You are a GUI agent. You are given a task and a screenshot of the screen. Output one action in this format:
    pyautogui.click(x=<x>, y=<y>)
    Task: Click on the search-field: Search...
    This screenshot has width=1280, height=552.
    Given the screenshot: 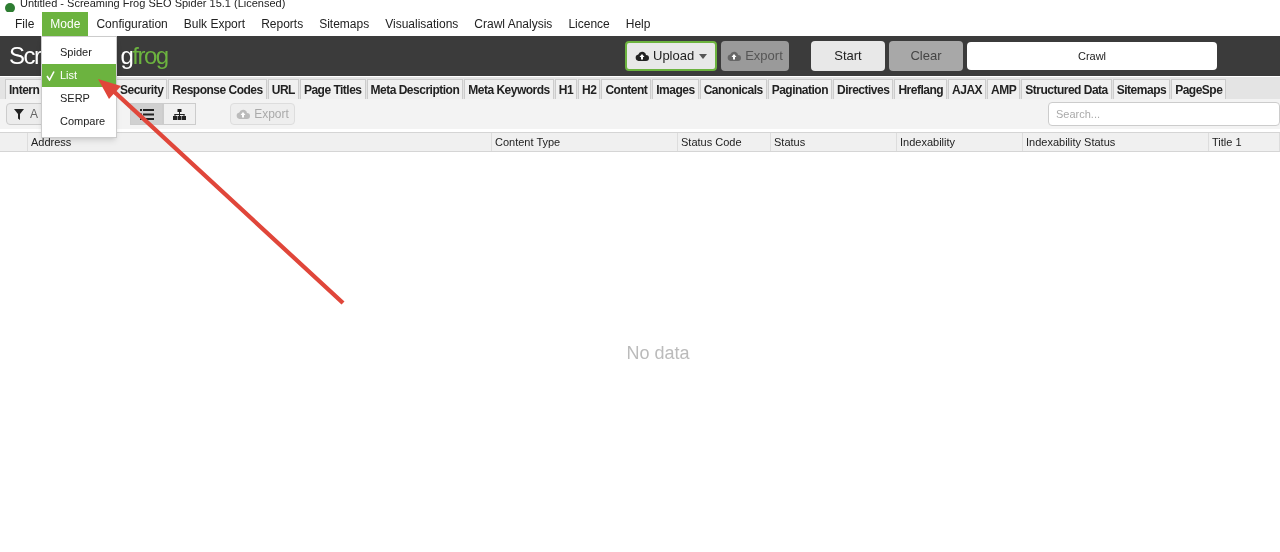 What is the action you would take?
    pyautogui.click(x=1164, y=114)
    